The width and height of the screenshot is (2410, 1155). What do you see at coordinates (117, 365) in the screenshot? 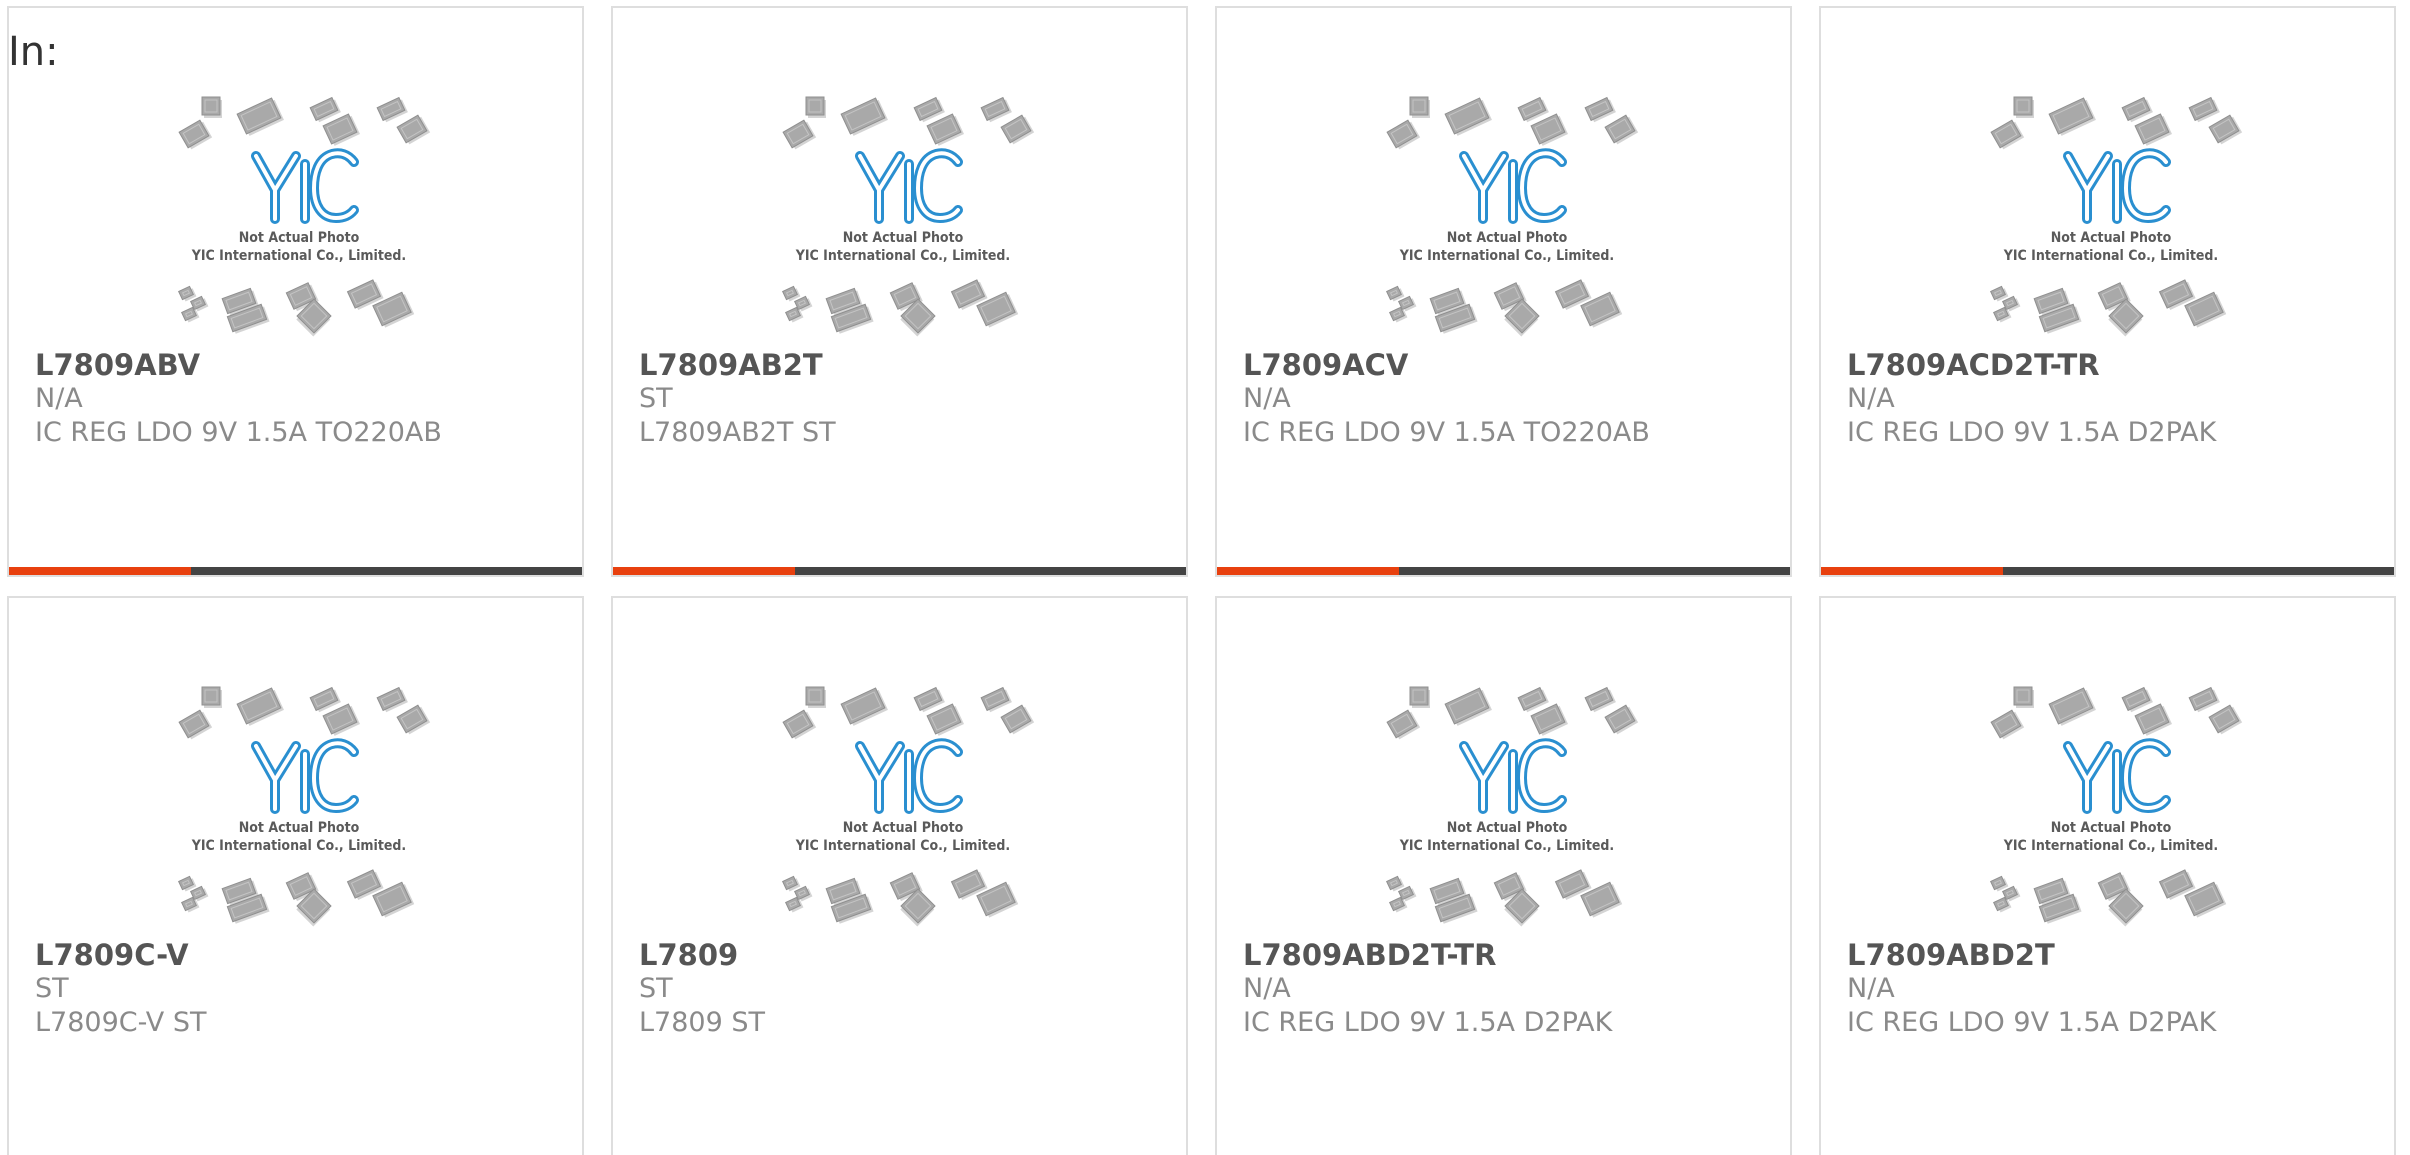
I see `part-number: L7809ABV` at bounding box center [117, 365].